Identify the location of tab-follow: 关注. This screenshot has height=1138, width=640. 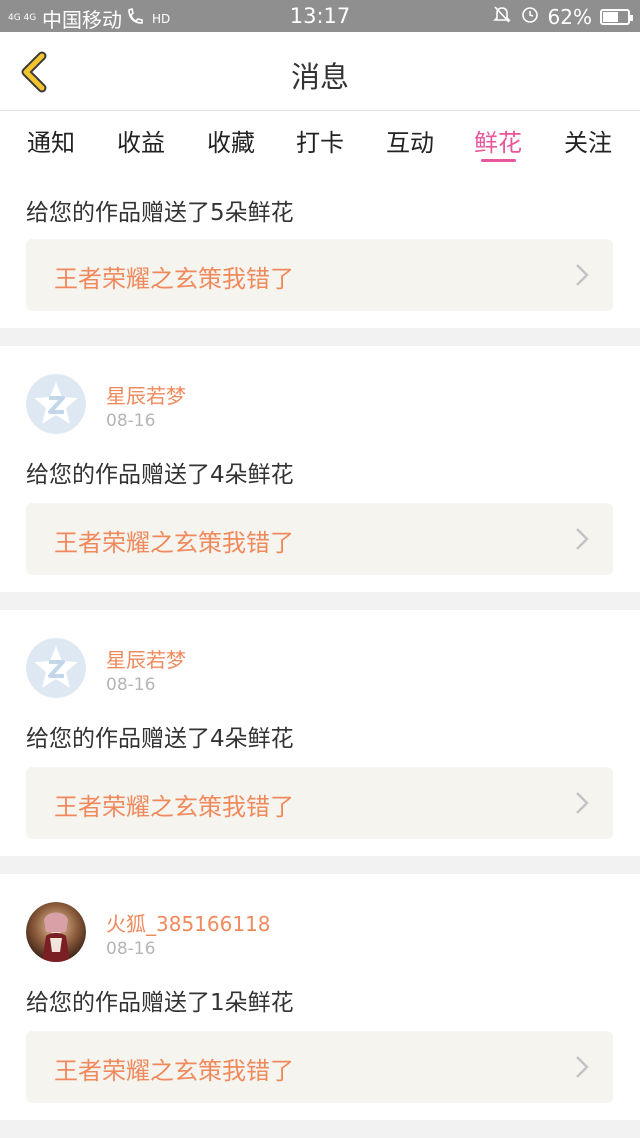
(588, 140).